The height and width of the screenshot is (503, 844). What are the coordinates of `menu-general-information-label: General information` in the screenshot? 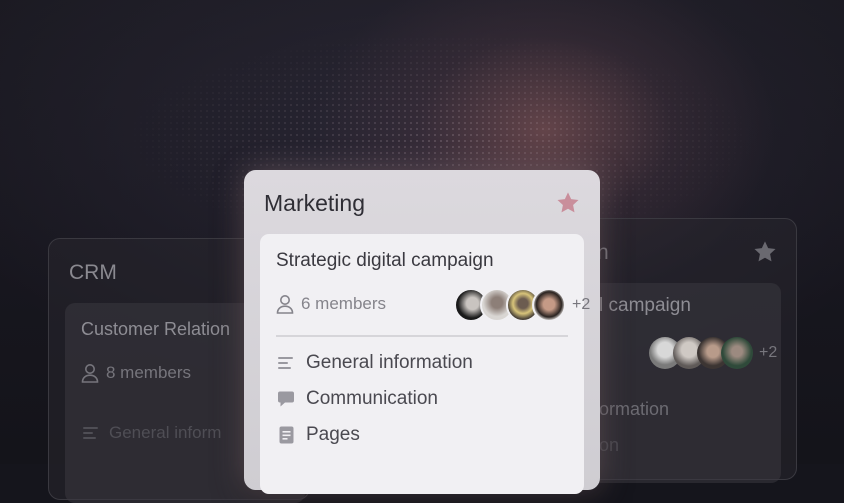 It's located at (389, 362).